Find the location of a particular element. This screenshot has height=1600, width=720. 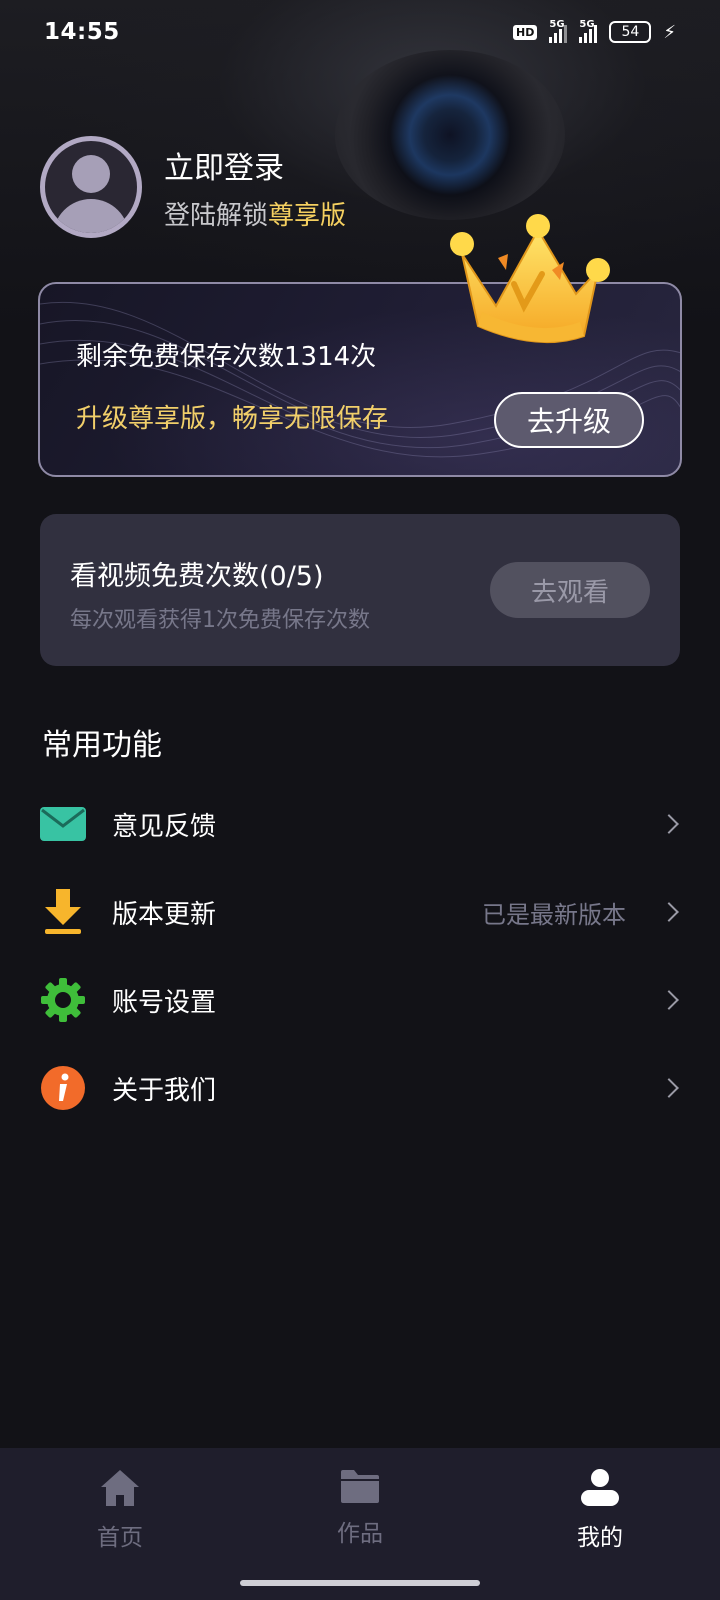

menu-label: 意见反馈 is located at coordinates (164, 826).